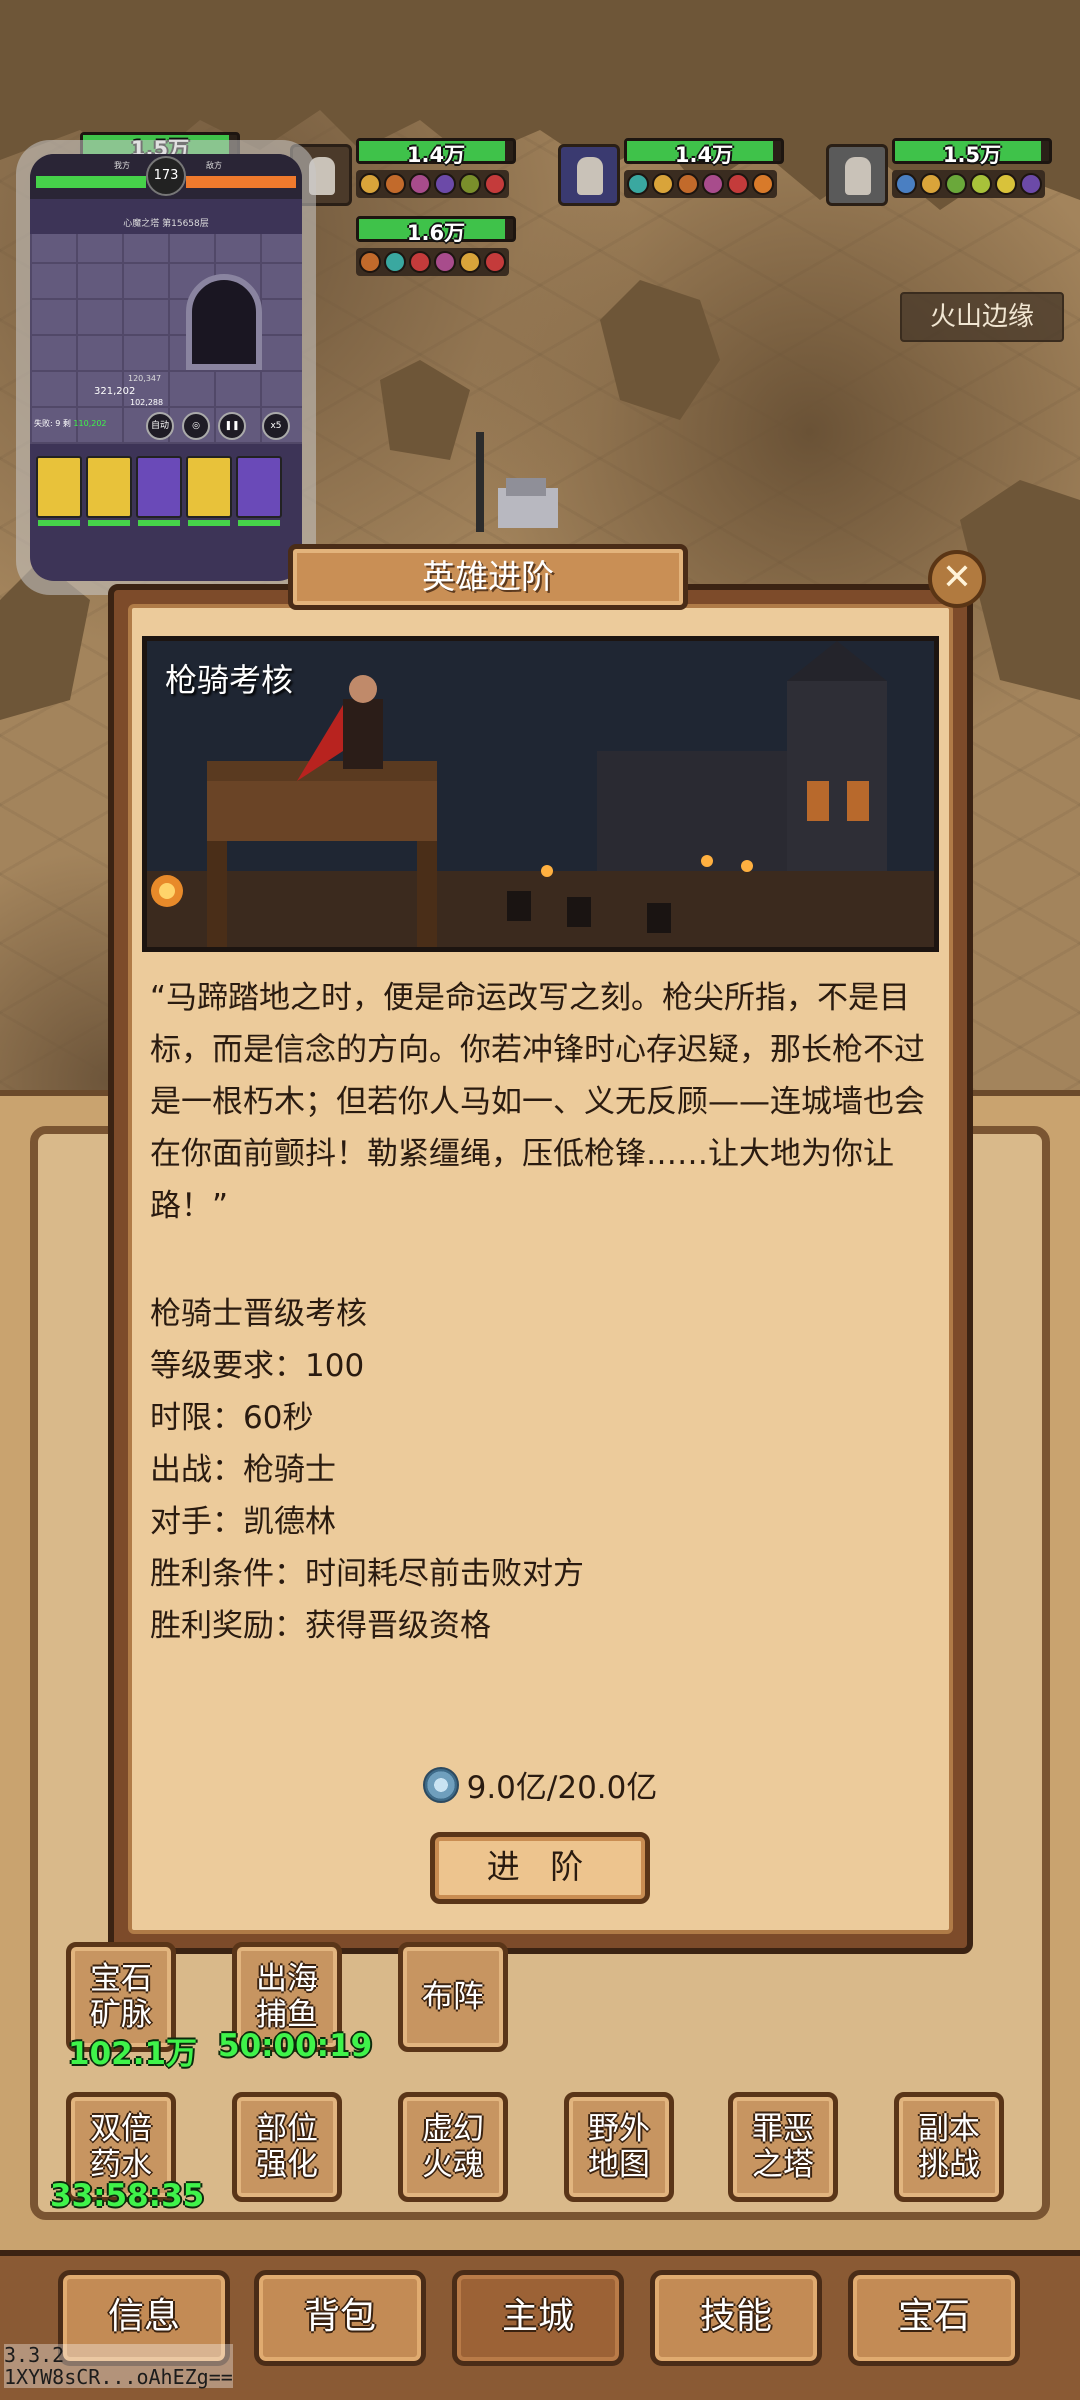  I want to click on evil-tower-button: 罪恶之塔, so click(783, 2147).